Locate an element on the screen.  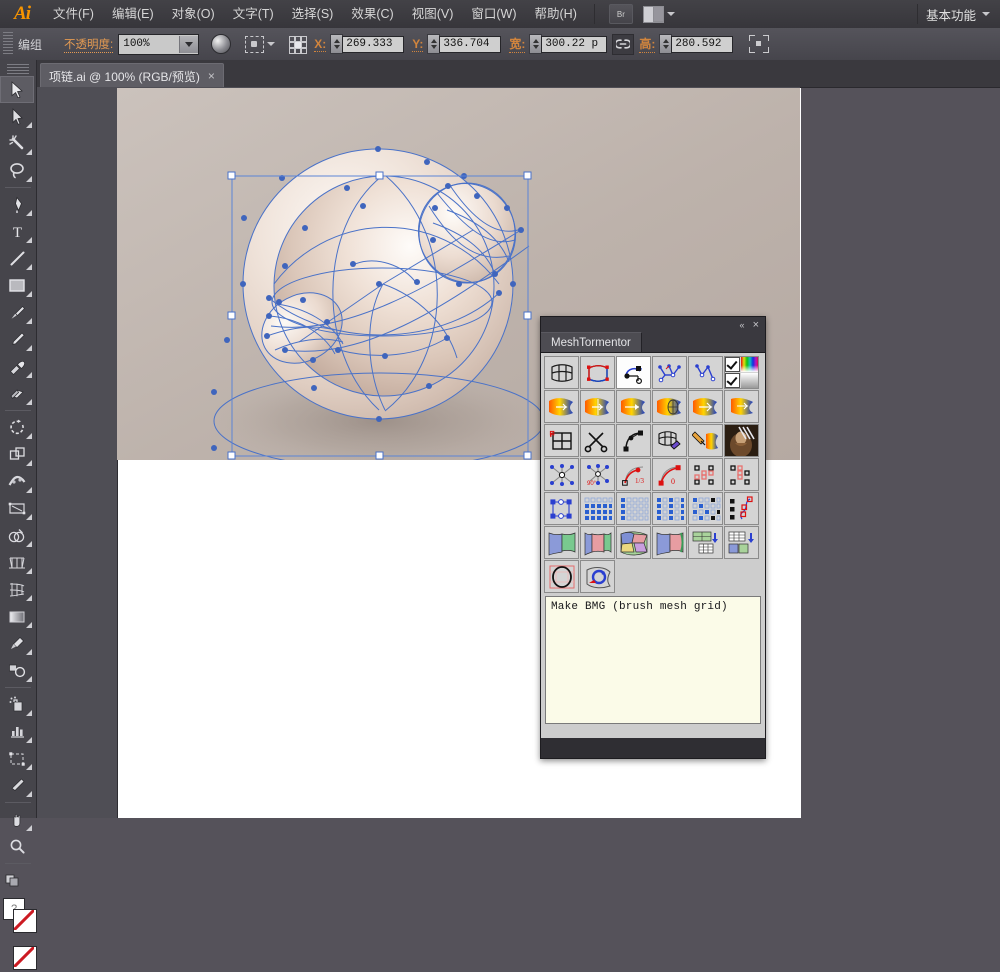
opacity-combo: 100% is located at coordinates (159, 44).